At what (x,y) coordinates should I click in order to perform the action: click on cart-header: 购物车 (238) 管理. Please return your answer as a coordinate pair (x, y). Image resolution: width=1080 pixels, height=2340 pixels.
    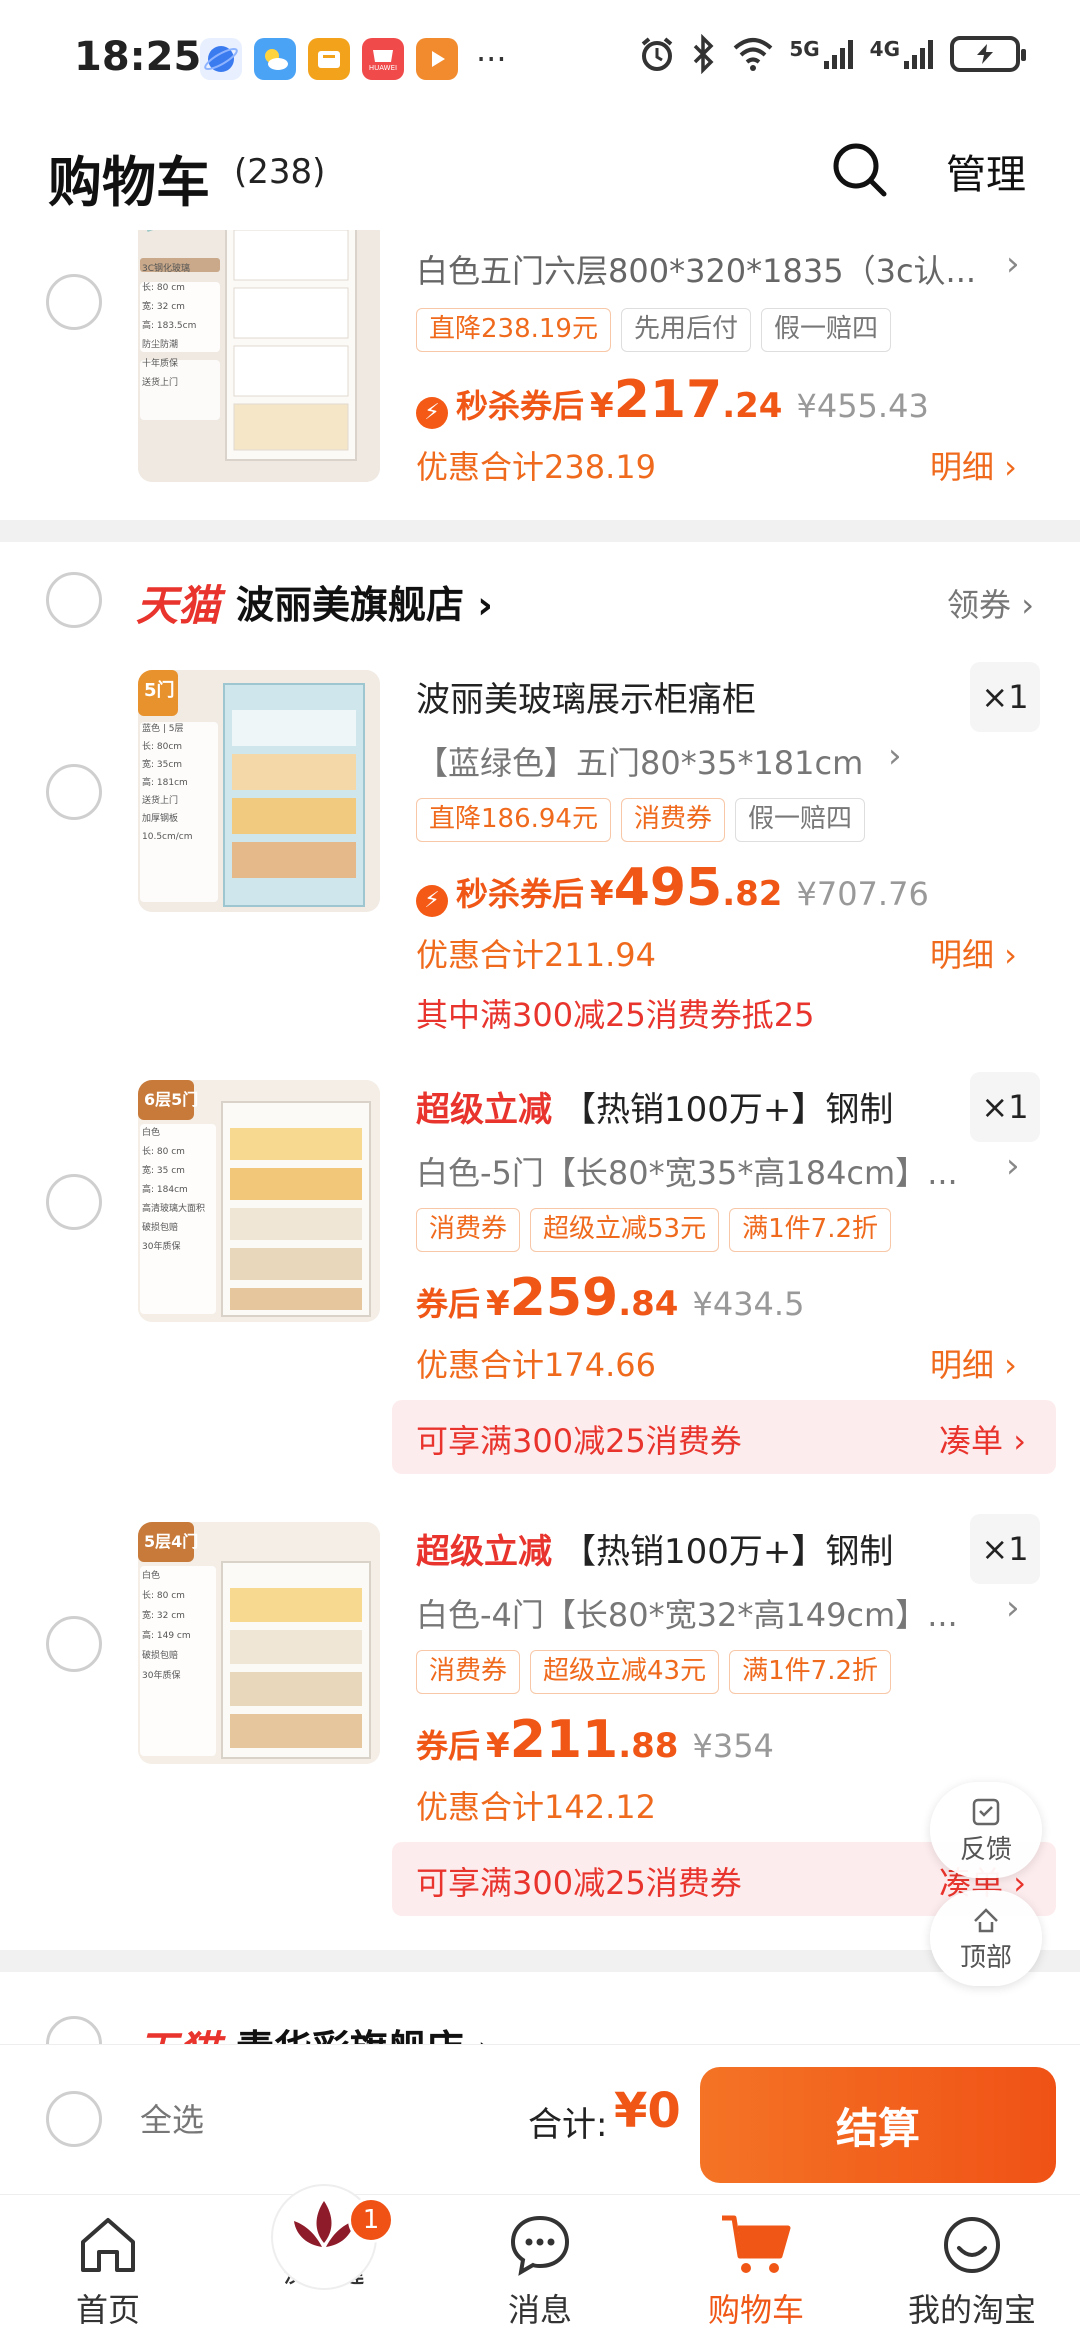
    Looking at the image, I should click on (540, 175).